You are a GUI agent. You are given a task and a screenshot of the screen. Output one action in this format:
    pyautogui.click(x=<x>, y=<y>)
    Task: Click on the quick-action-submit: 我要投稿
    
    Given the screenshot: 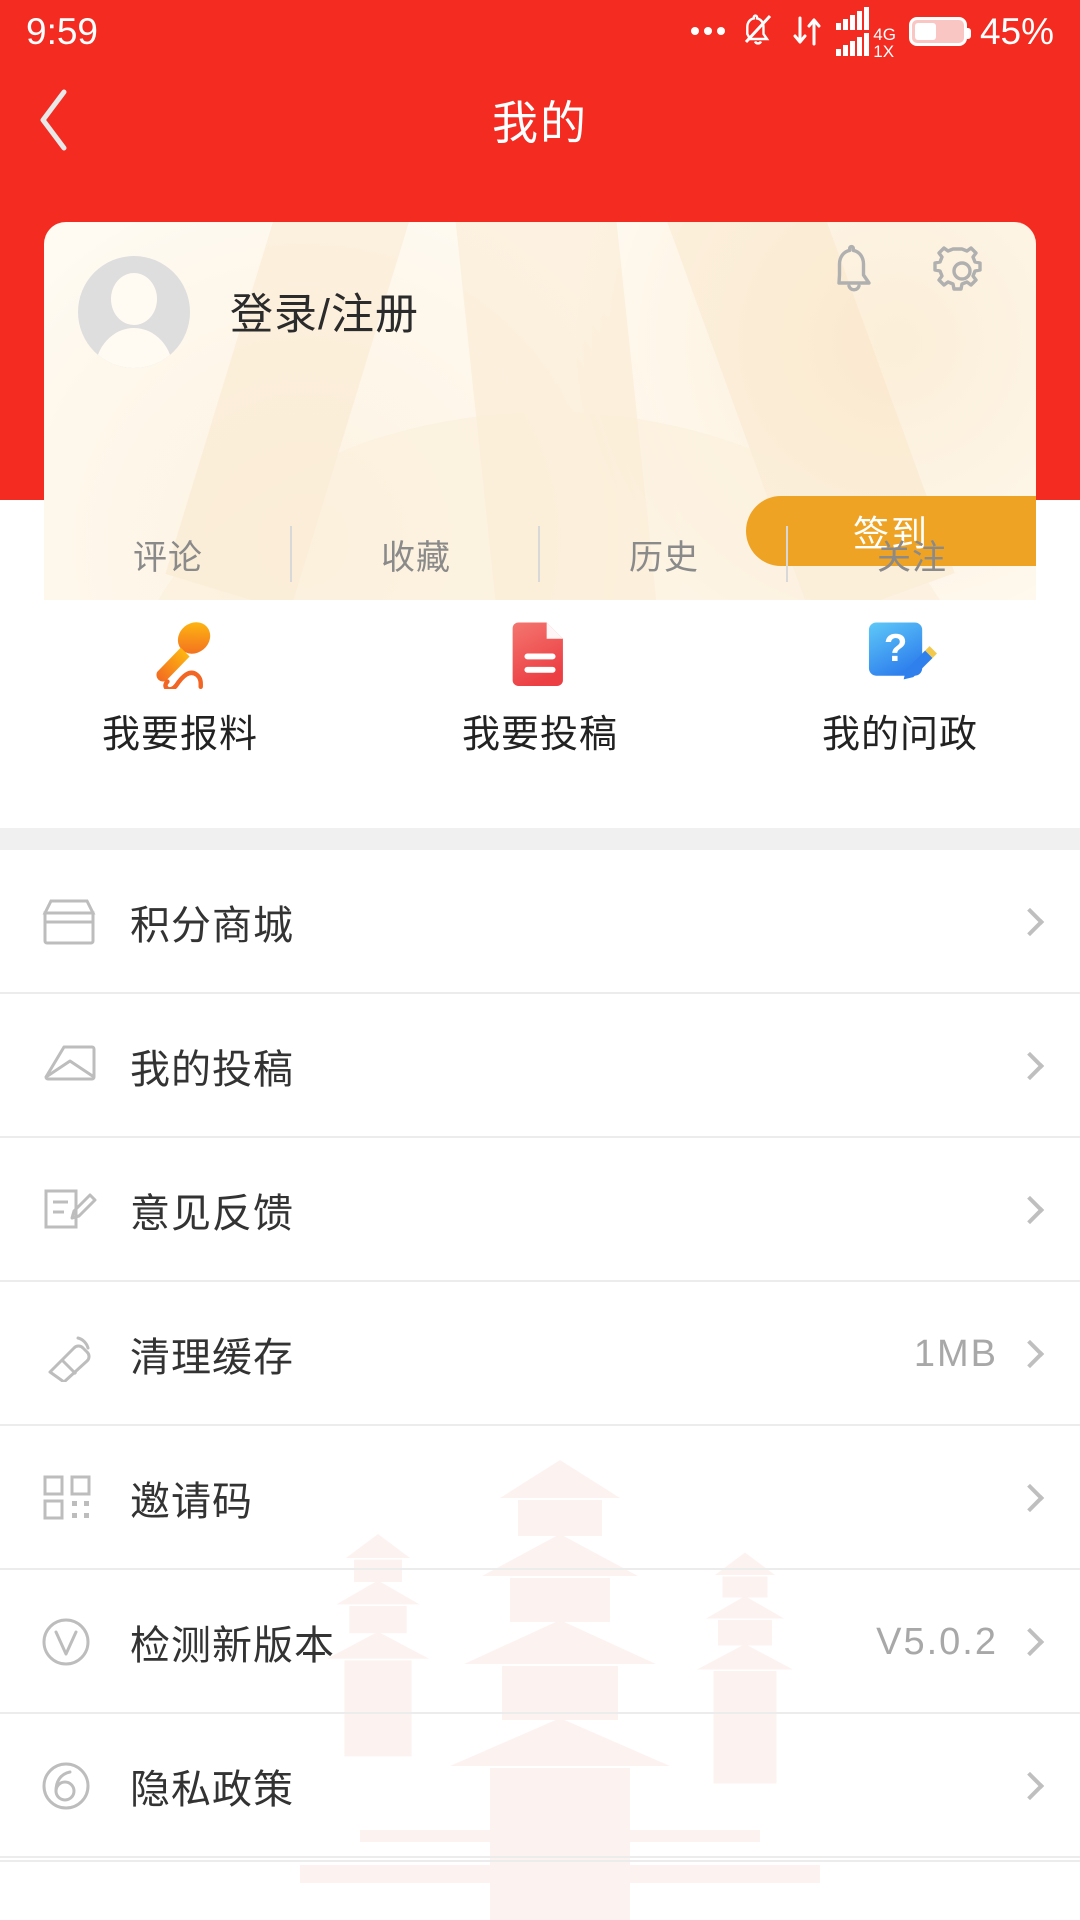 What is the action you would take?
    pyautogui.click(x=540, y=688)
    